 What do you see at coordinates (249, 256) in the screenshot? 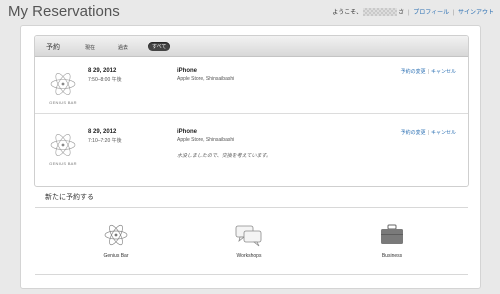
I see `option-label: Workshops` at bounding box center [249, 256].